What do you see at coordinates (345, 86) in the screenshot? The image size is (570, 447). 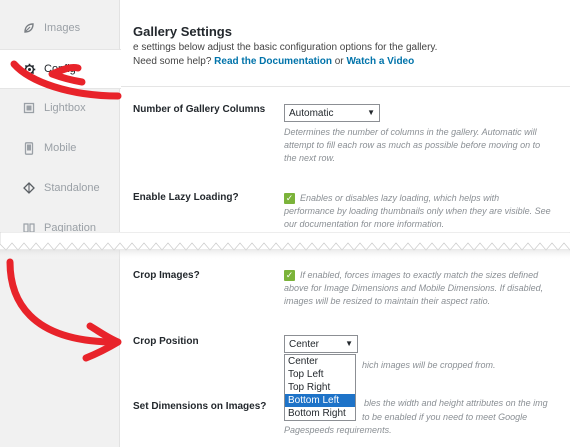 I see `divider` at bounding box center [345, 86].